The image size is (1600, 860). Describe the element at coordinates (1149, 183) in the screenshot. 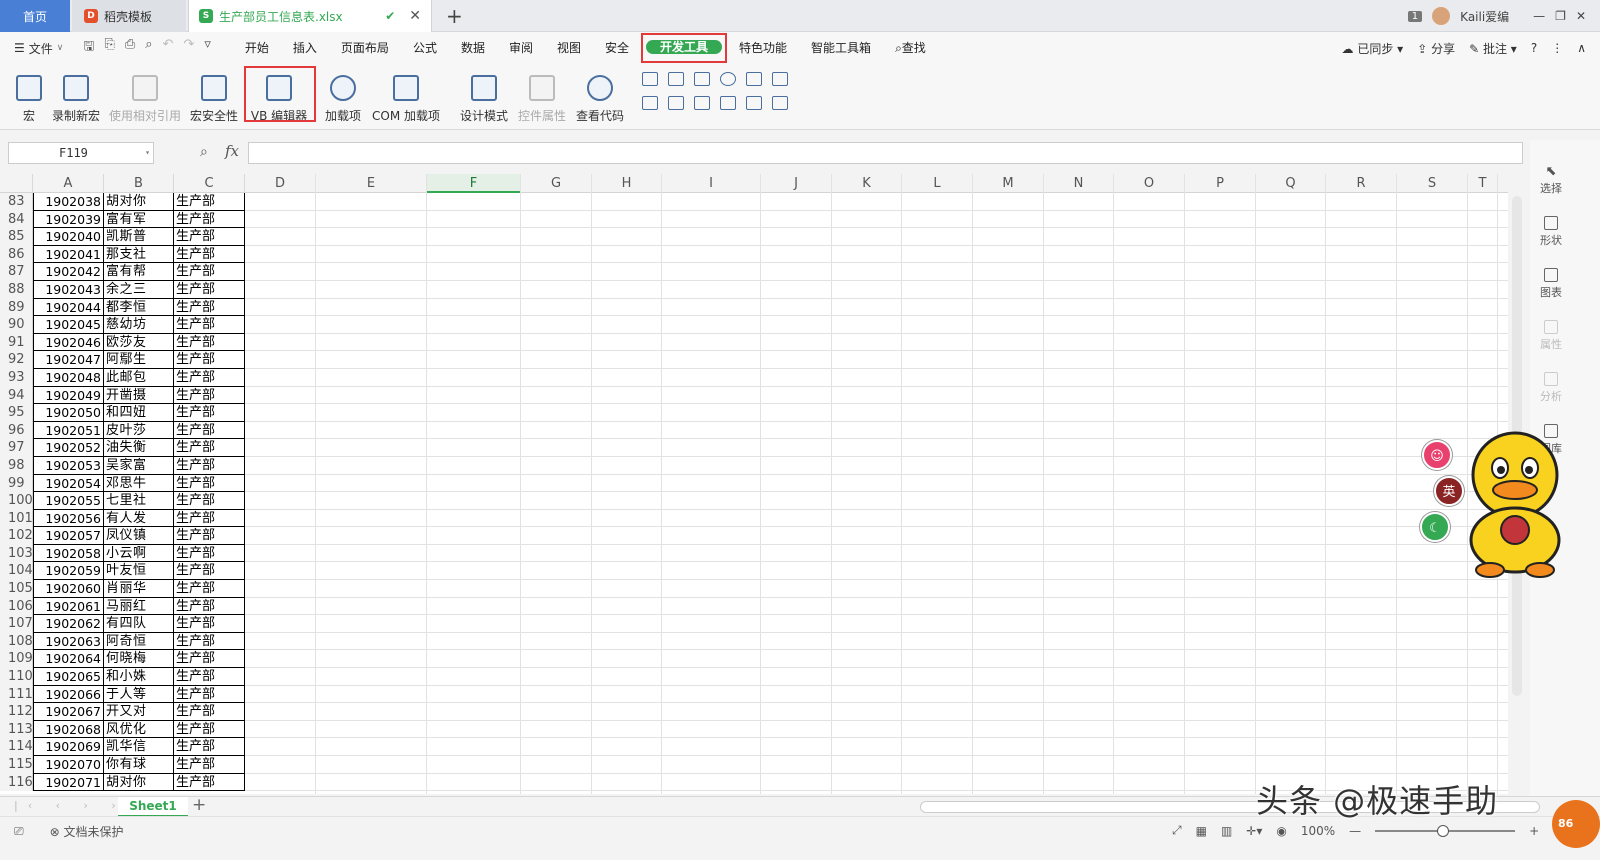

I see `column-header-o: O` at that location.